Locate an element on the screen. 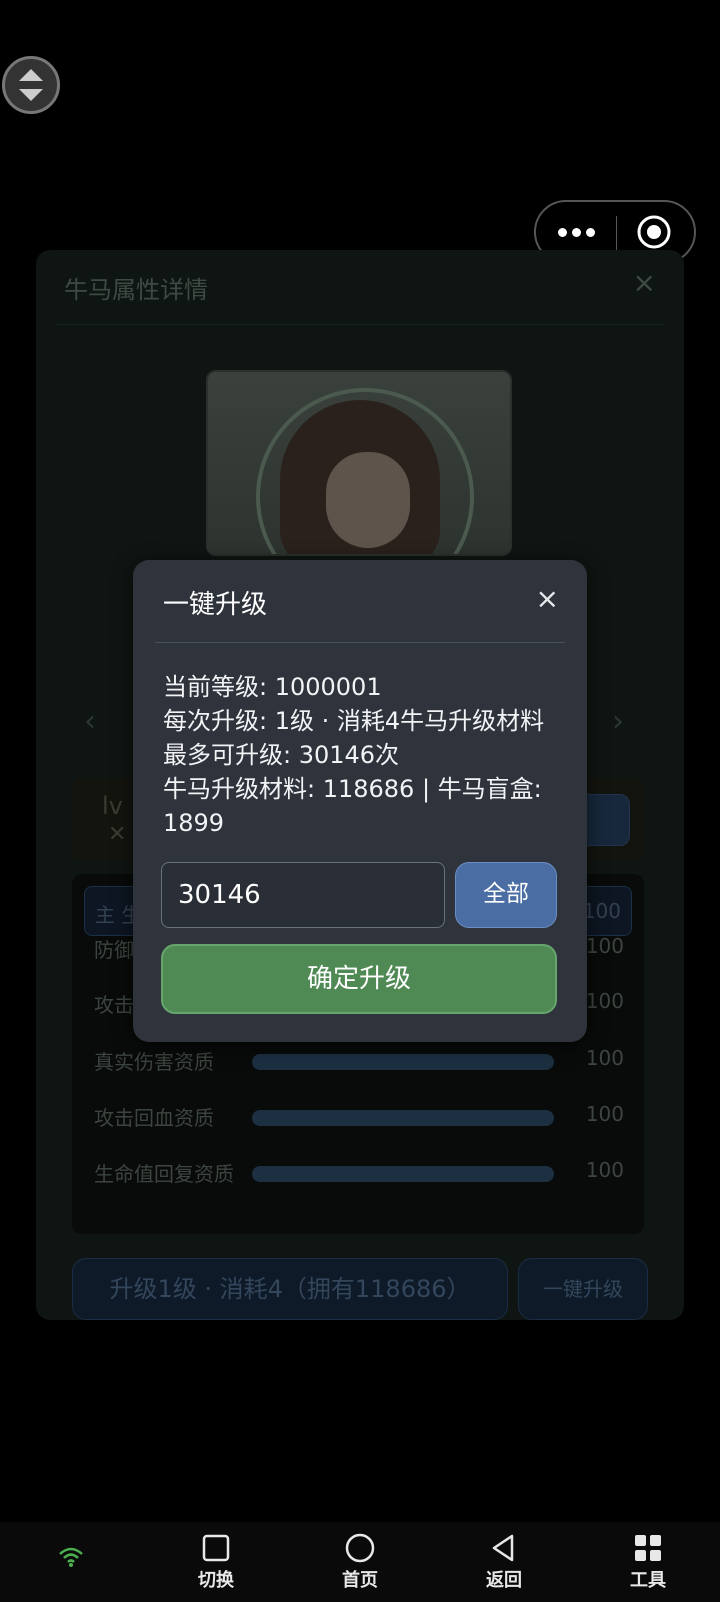 This screenshot has height=1602, width=720. panel-divider is located at coordinates (360, 324).